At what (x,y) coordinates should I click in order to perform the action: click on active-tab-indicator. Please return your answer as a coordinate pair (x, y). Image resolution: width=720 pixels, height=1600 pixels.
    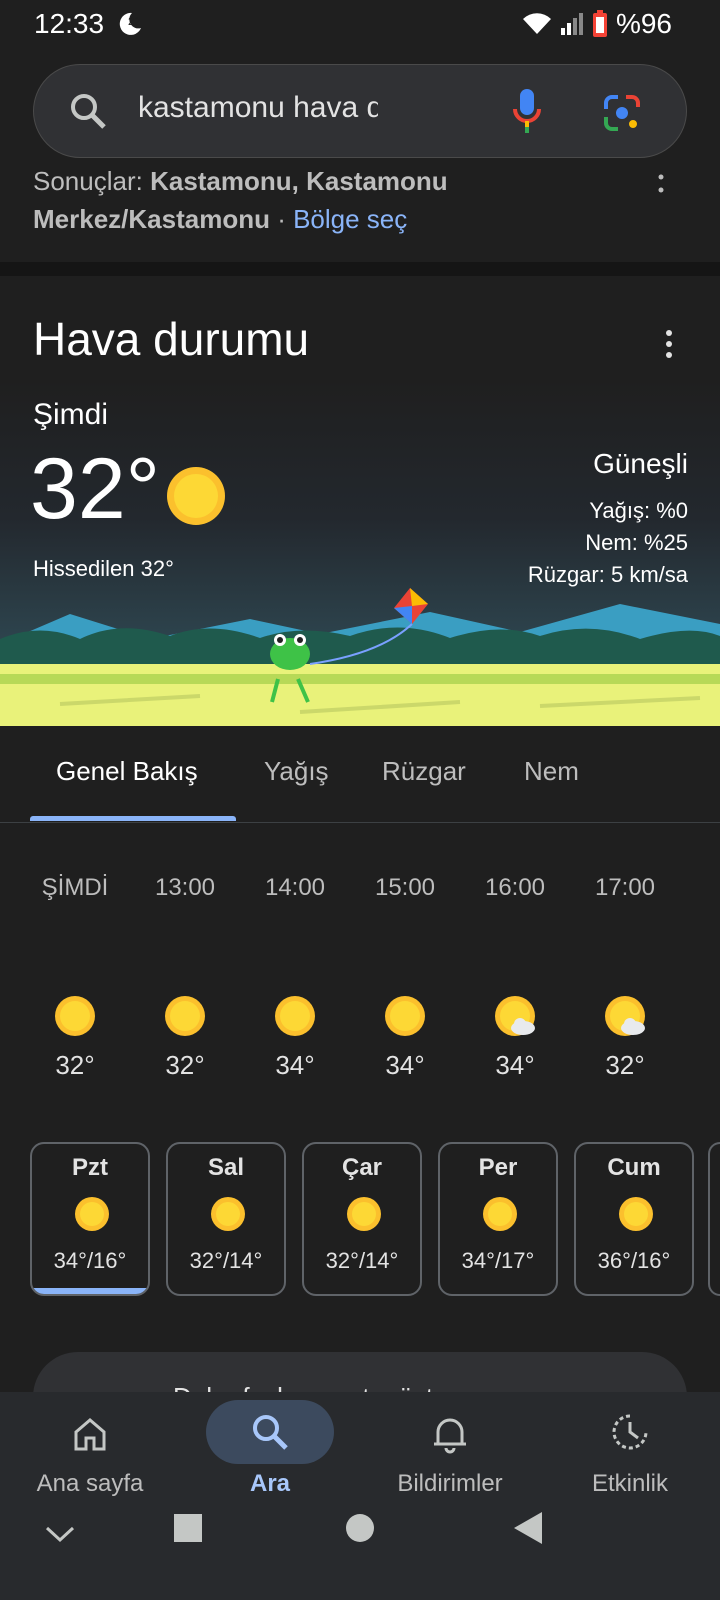
    Looking at the image, I should click on (133, 818).